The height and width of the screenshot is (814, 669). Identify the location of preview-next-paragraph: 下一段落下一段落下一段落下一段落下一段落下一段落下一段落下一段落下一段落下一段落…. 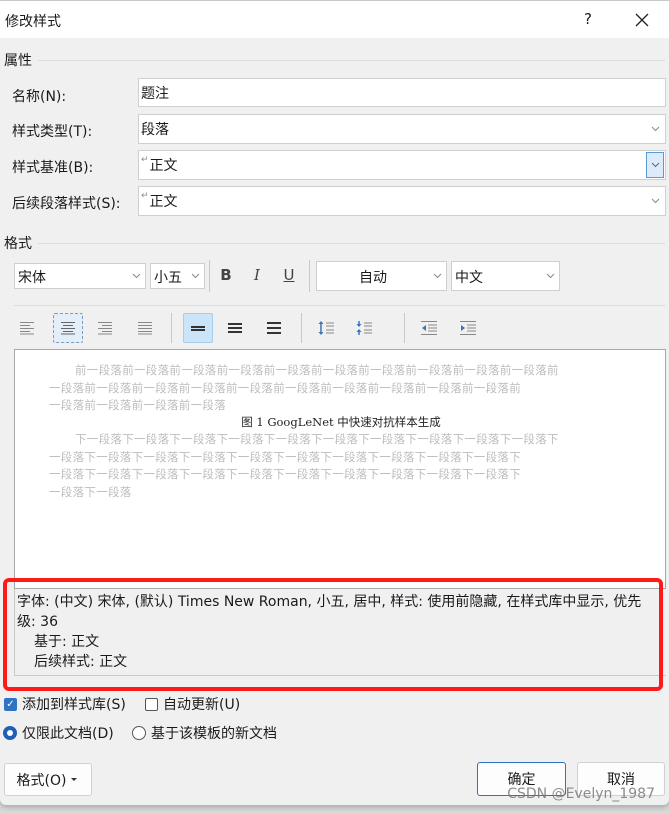
(334, 466).